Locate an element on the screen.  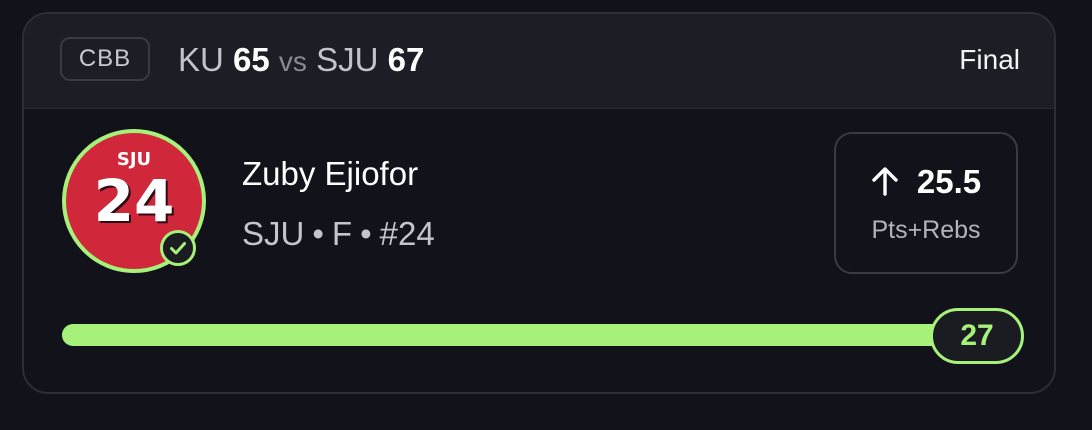
check-circle-icon is located at coordinates (178, 248).